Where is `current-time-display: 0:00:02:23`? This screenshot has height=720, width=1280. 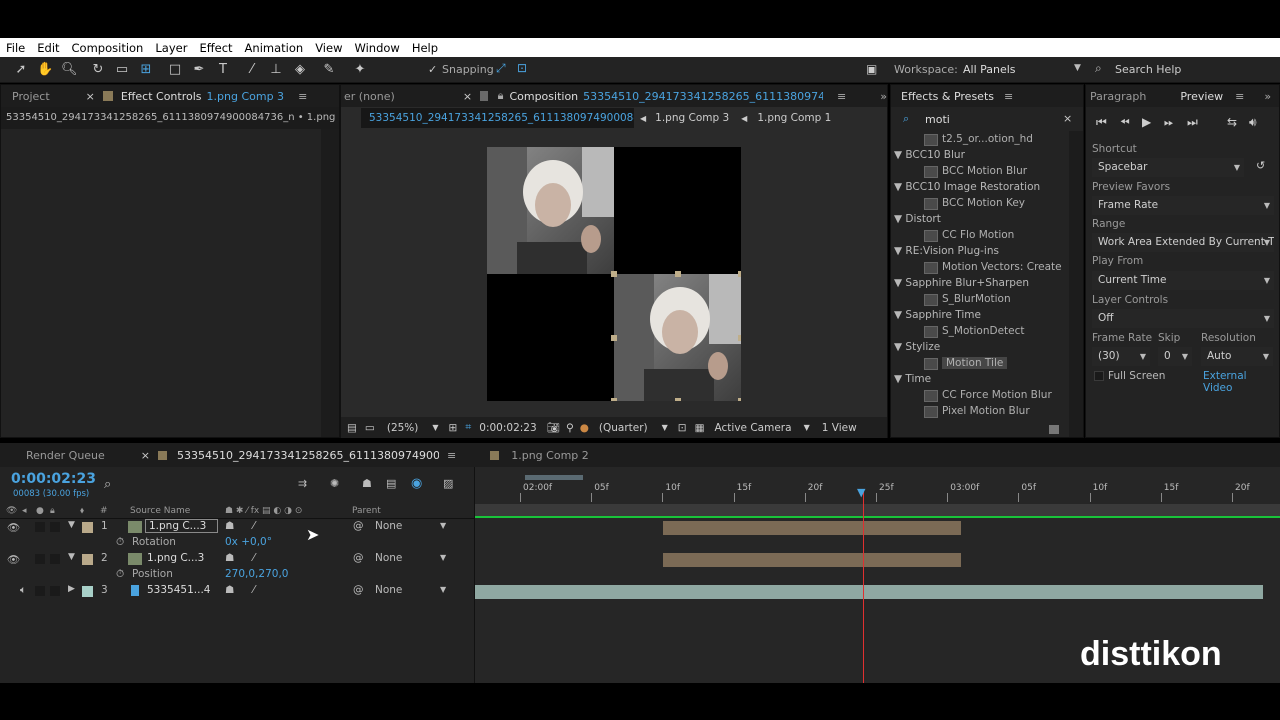 current-time-display: 0:00:02:23 is located at coordinates (507, 428).